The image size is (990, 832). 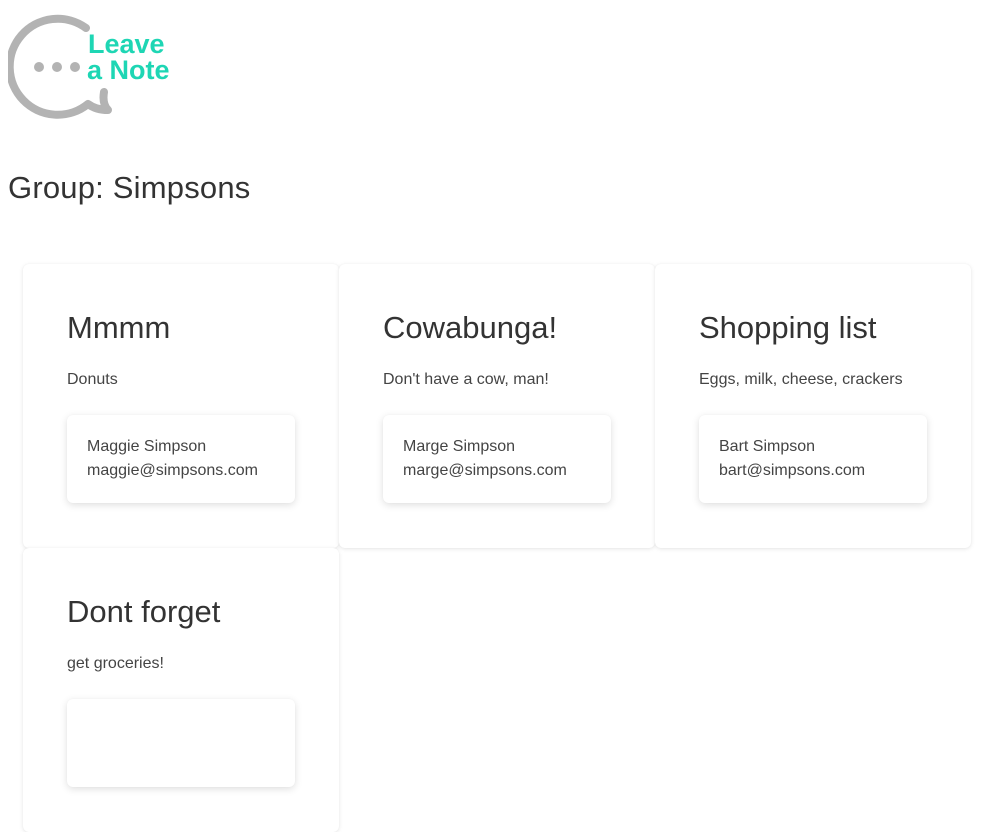 I want to click on note-body: get groceries!, so click(x=115, y=663).